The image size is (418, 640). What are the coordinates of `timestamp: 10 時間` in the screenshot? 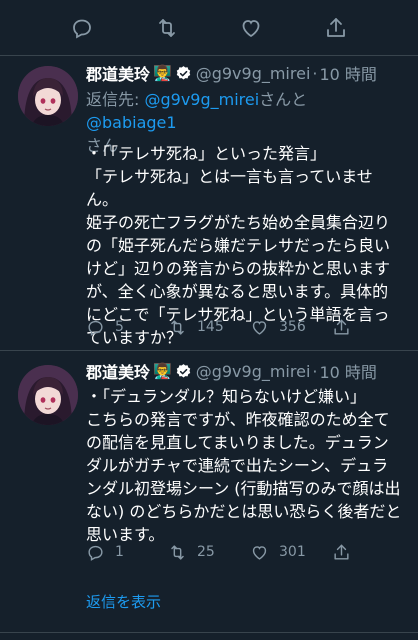 It's located at (347, 371).